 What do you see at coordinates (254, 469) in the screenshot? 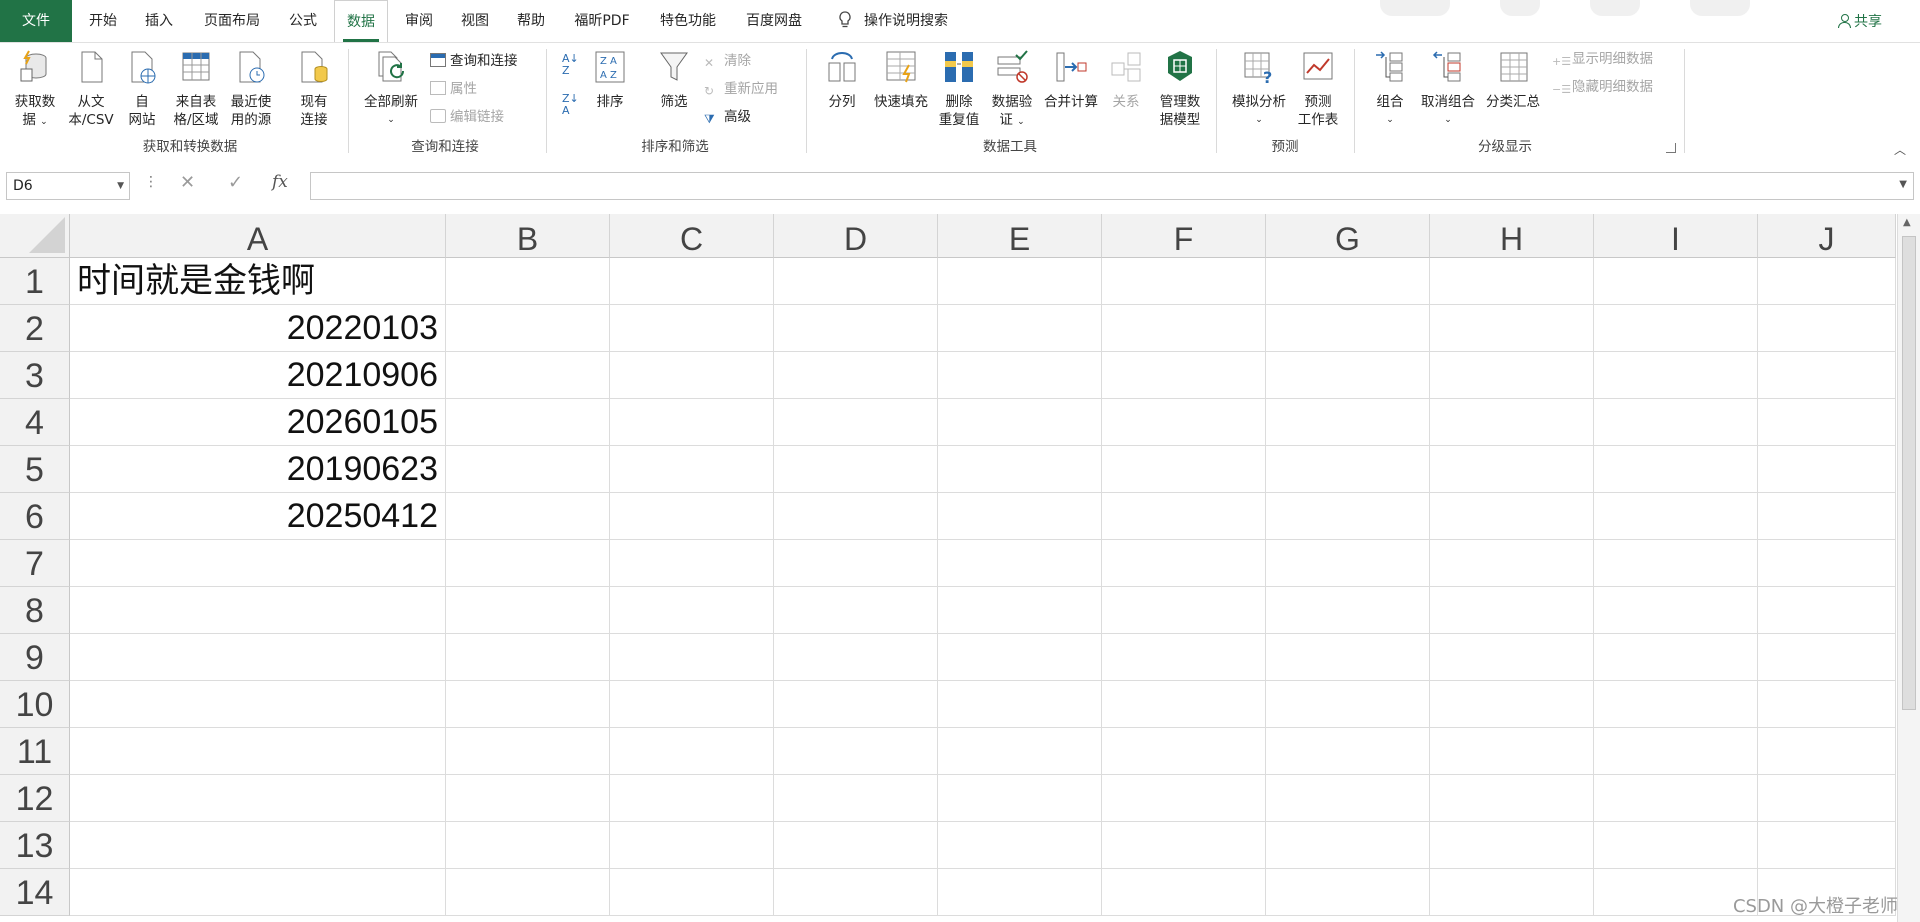
I see `cell-A5: 20190623` at bounding box center [254, 469].